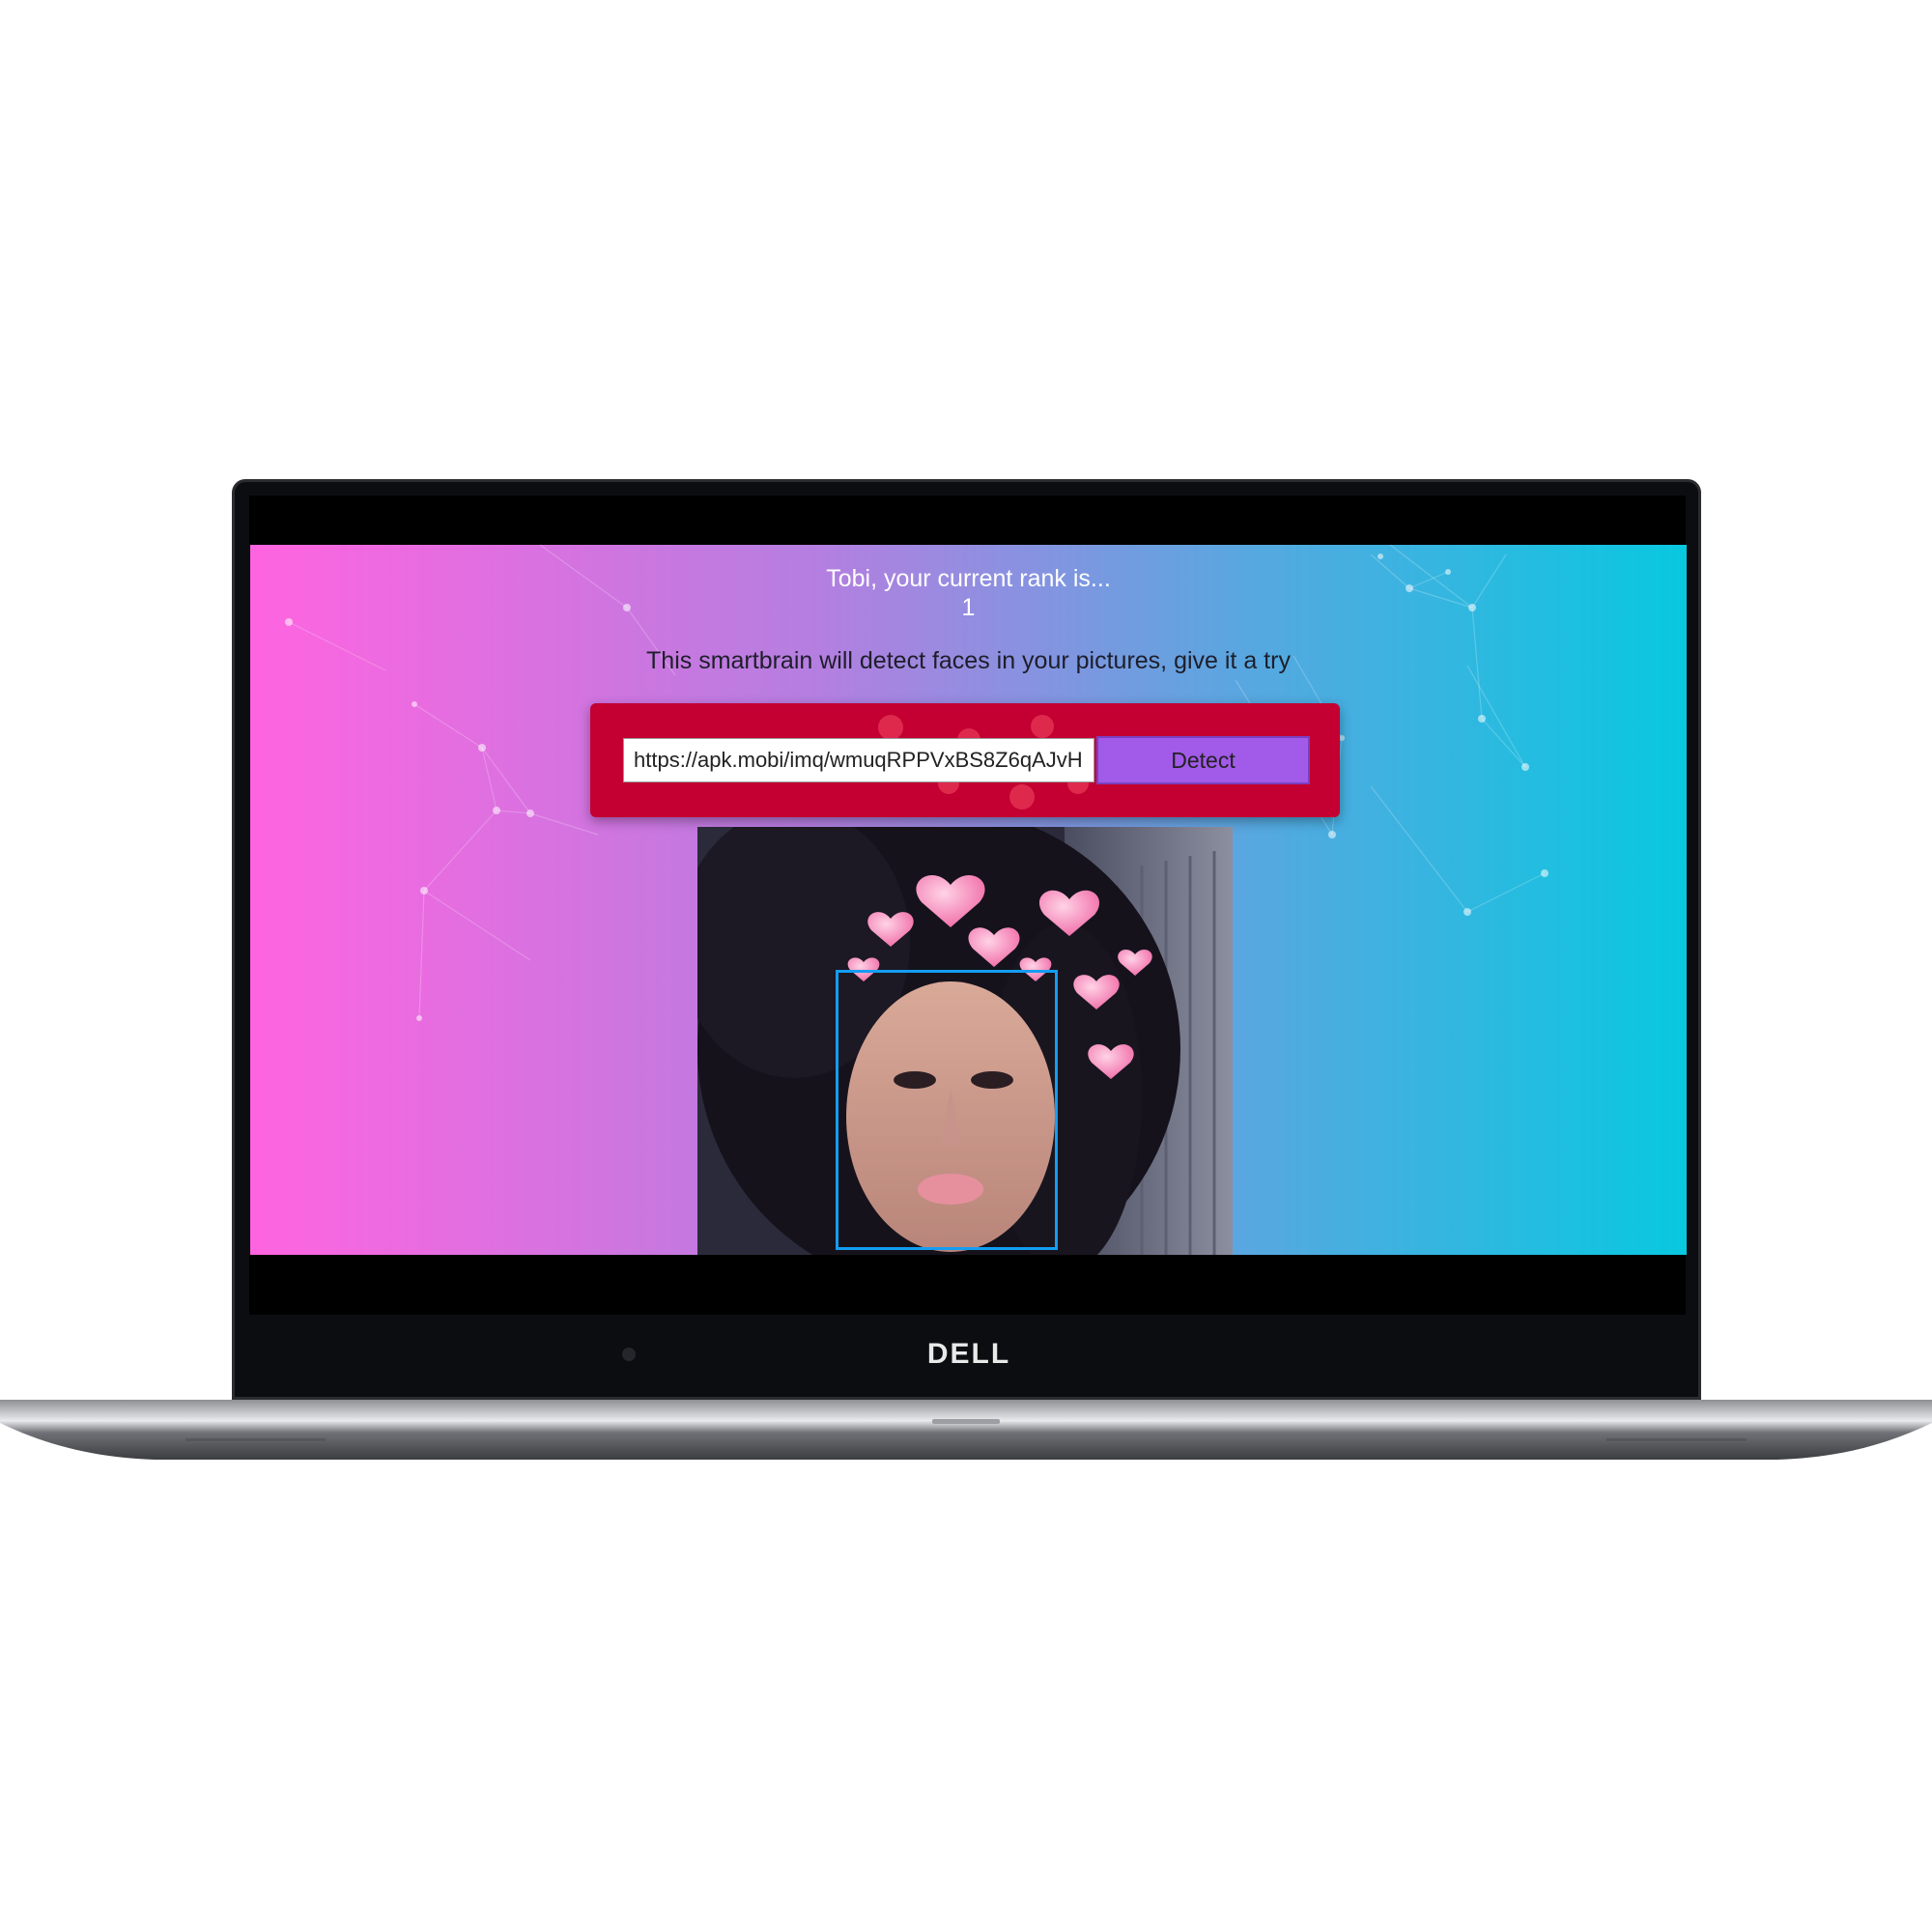 Image resolution: width=1932 pixels, height=1932 pixels. I want to click on image-url-input, so click(858, 760).